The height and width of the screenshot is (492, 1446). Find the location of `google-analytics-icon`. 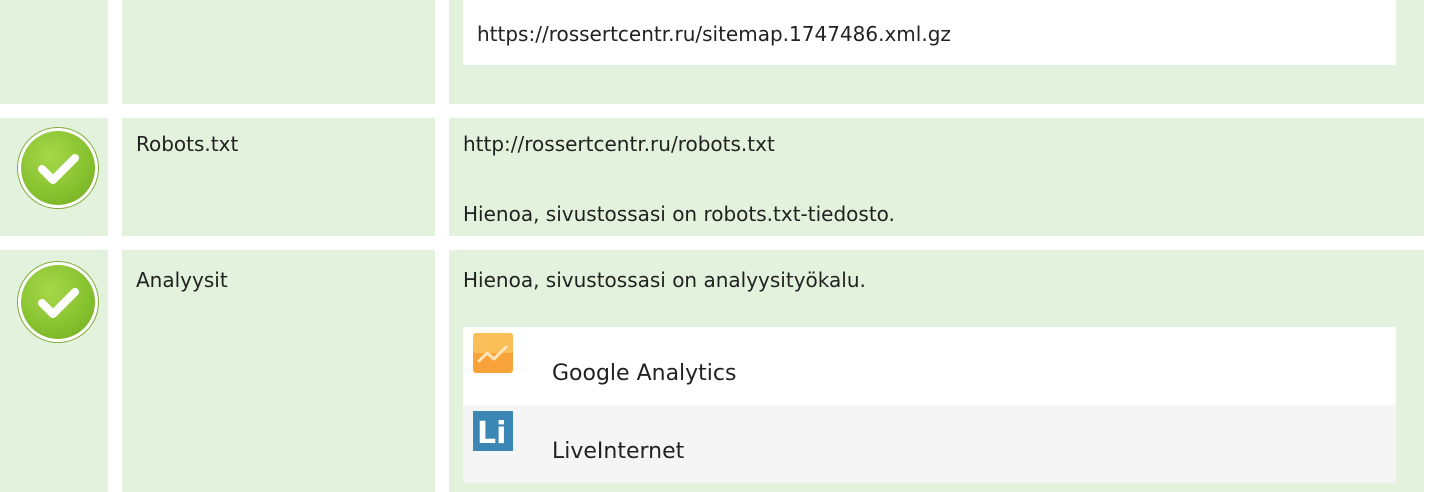

google-analytics-icon is located at coordinates (493, 353).